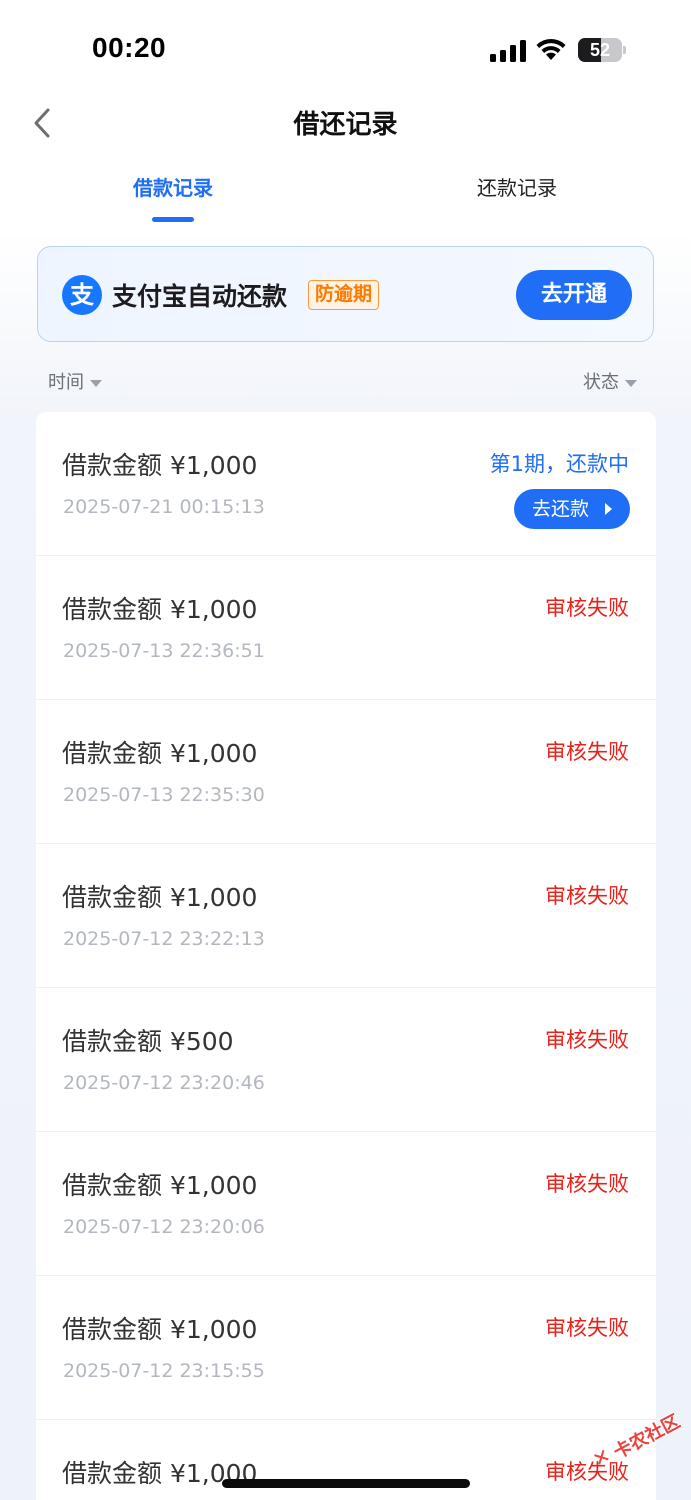  What do you see at coordinates (346, 1060) in the screenshot?
I see `list-item: 借款金额 ¥500 2025-07-12 23:20:46 审核失败` at bounding box center [346, 1060].